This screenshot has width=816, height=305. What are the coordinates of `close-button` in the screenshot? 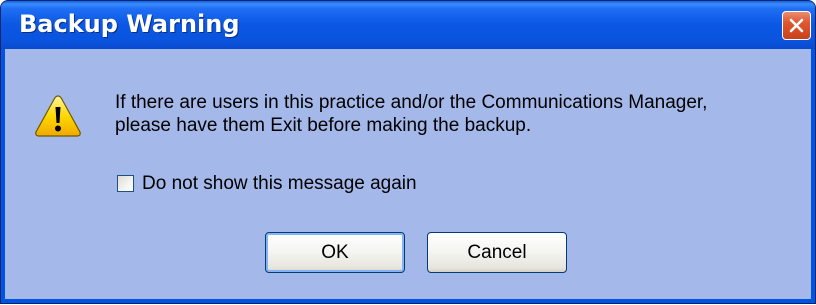 It's located at (796, 25).